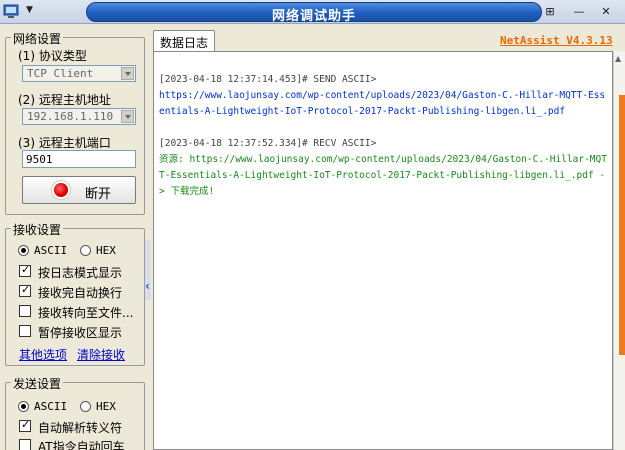  I want to click on receive-ascii-label: ASCII, so click(51, 250).